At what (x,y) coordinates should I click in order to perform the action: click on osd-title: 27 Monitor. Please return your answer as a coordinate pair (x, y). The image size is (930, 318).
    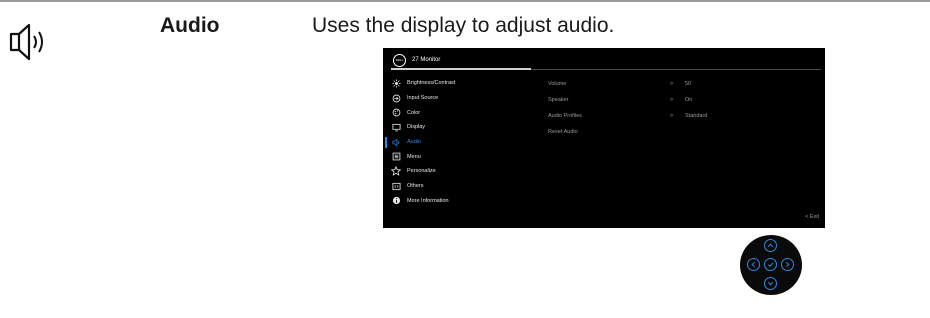
    Looking at the image, I should click on (426, 60).